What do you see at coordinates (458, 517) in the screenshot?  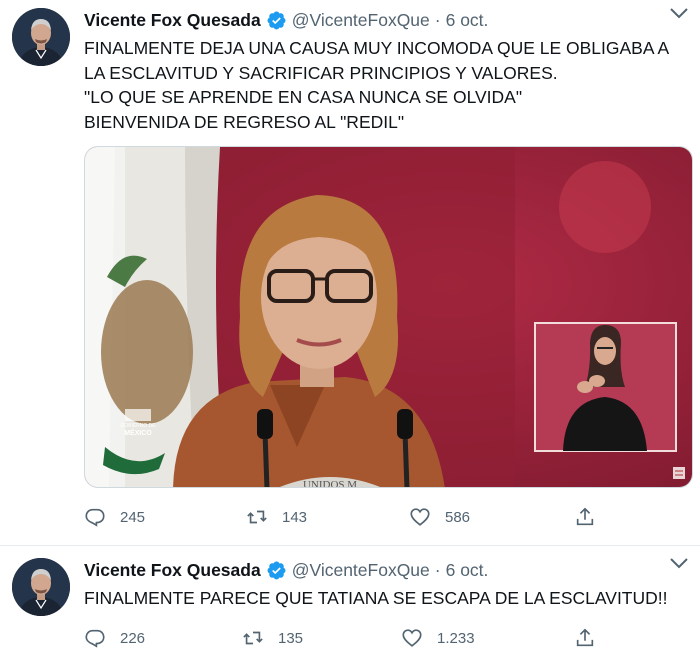 I see `like-count: 586` at bounding box center [458, 517].